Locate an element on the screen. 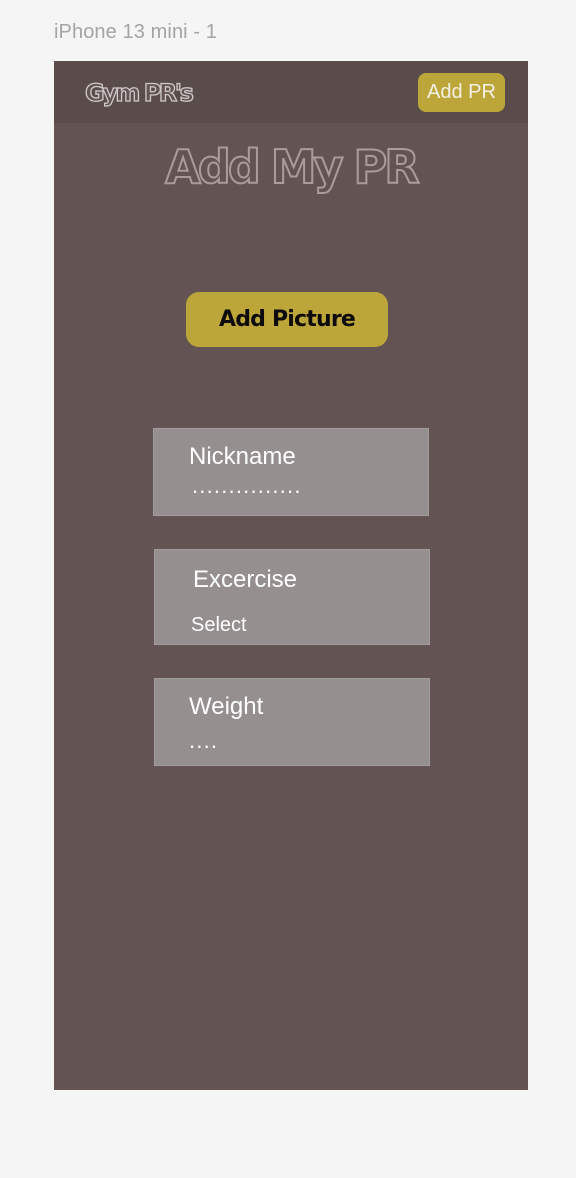  add-picture-button: Add Picture is located at coordinates (287, 319).